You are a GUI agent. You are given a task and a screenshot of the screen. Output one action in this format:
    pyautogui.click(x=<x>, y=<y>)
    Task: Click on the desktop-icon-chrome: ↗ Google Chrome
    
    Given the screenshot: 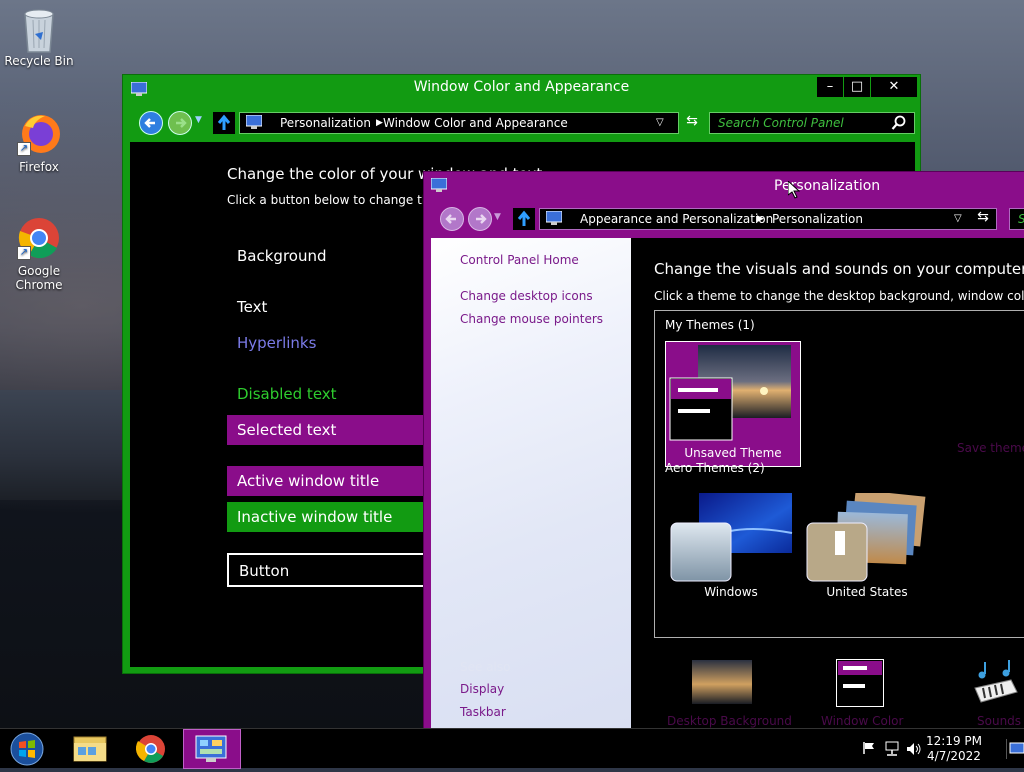 What is the action you would take?
    pyautogui.click(x=39, y=254)
    